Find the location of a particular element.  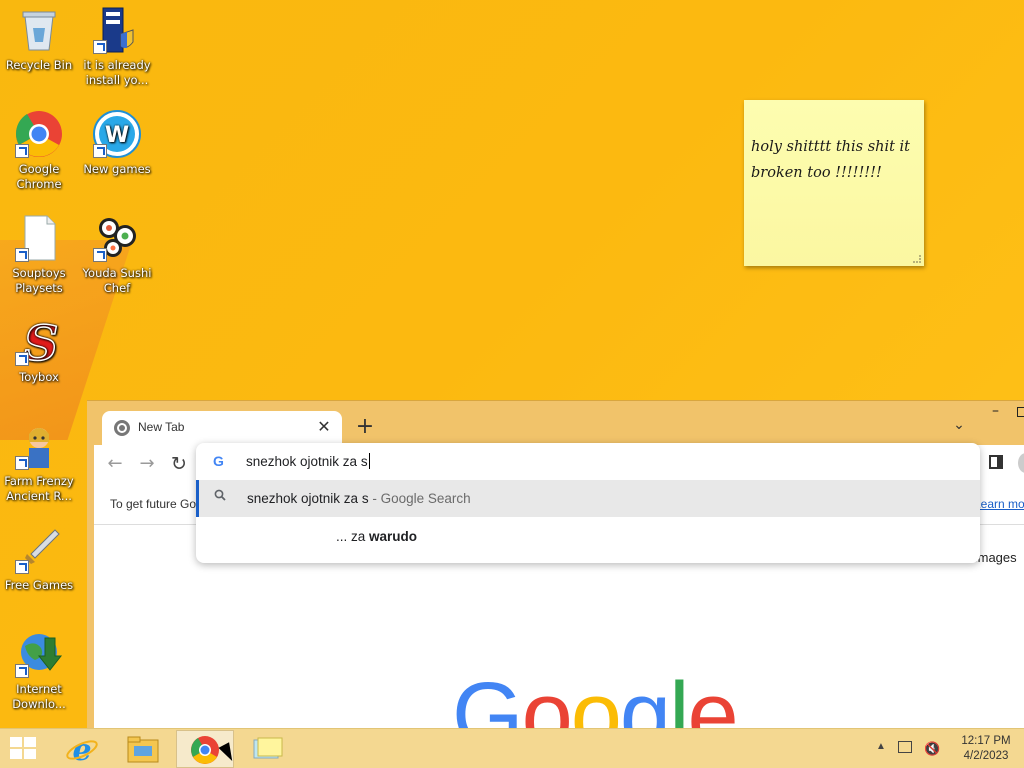

side-panel-icon is located at coordinates (996, 462).